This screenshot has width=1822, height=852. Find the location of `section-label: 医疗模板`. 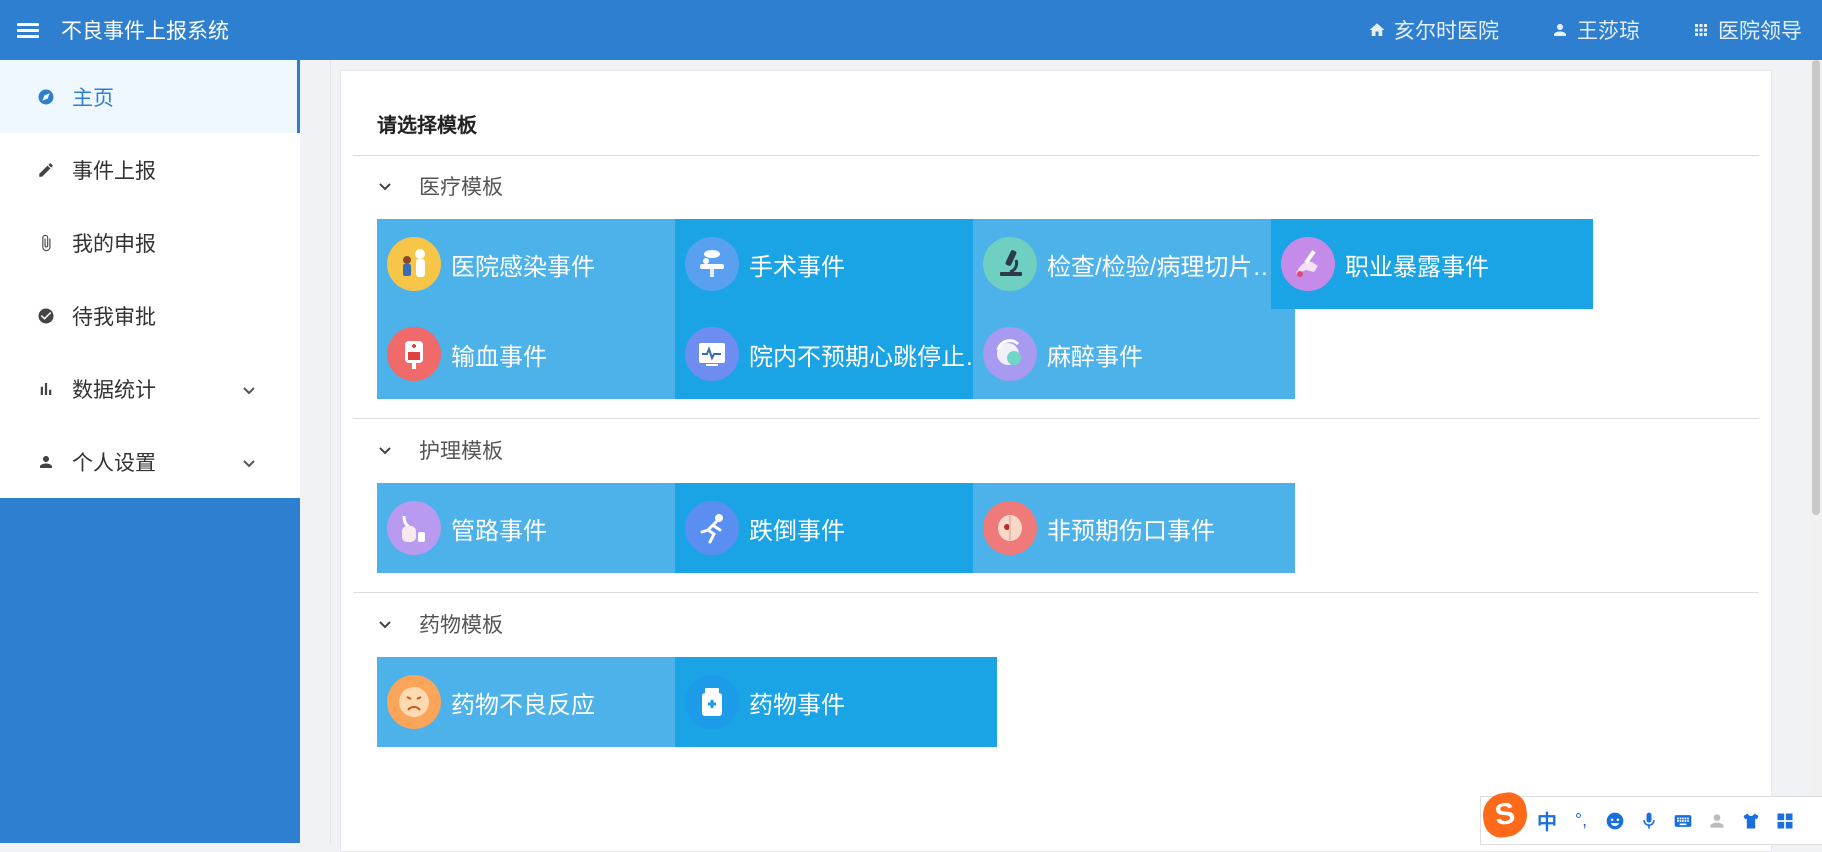

section-label: 医疗模板 is located at coordinates (461, 187).